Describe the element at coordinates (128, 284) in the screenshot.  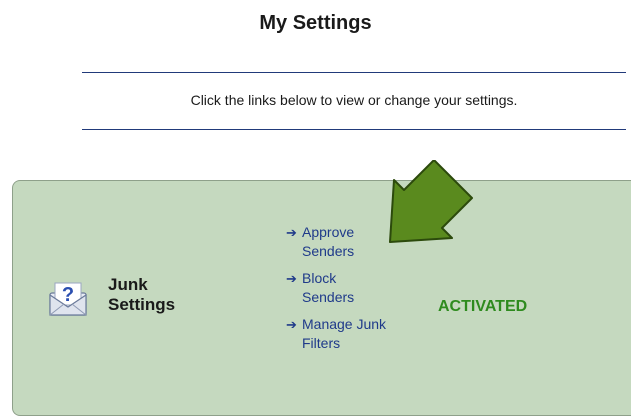
I see `junk-settings-title-line1: Junk` at that location.